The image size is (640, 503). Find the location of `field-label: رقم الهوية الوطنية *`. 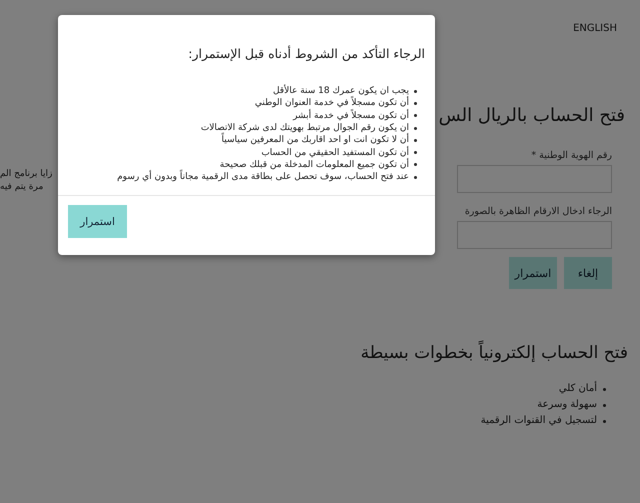

field-label: رقم الهوية الوطنية * is located at coordinates (571, 155).